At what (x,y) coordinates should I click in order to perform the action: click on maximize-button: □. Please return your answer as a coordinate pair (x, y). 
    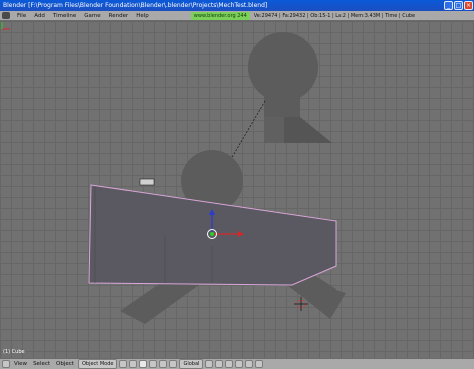
    Looking at the image, I should click on (458, 5).